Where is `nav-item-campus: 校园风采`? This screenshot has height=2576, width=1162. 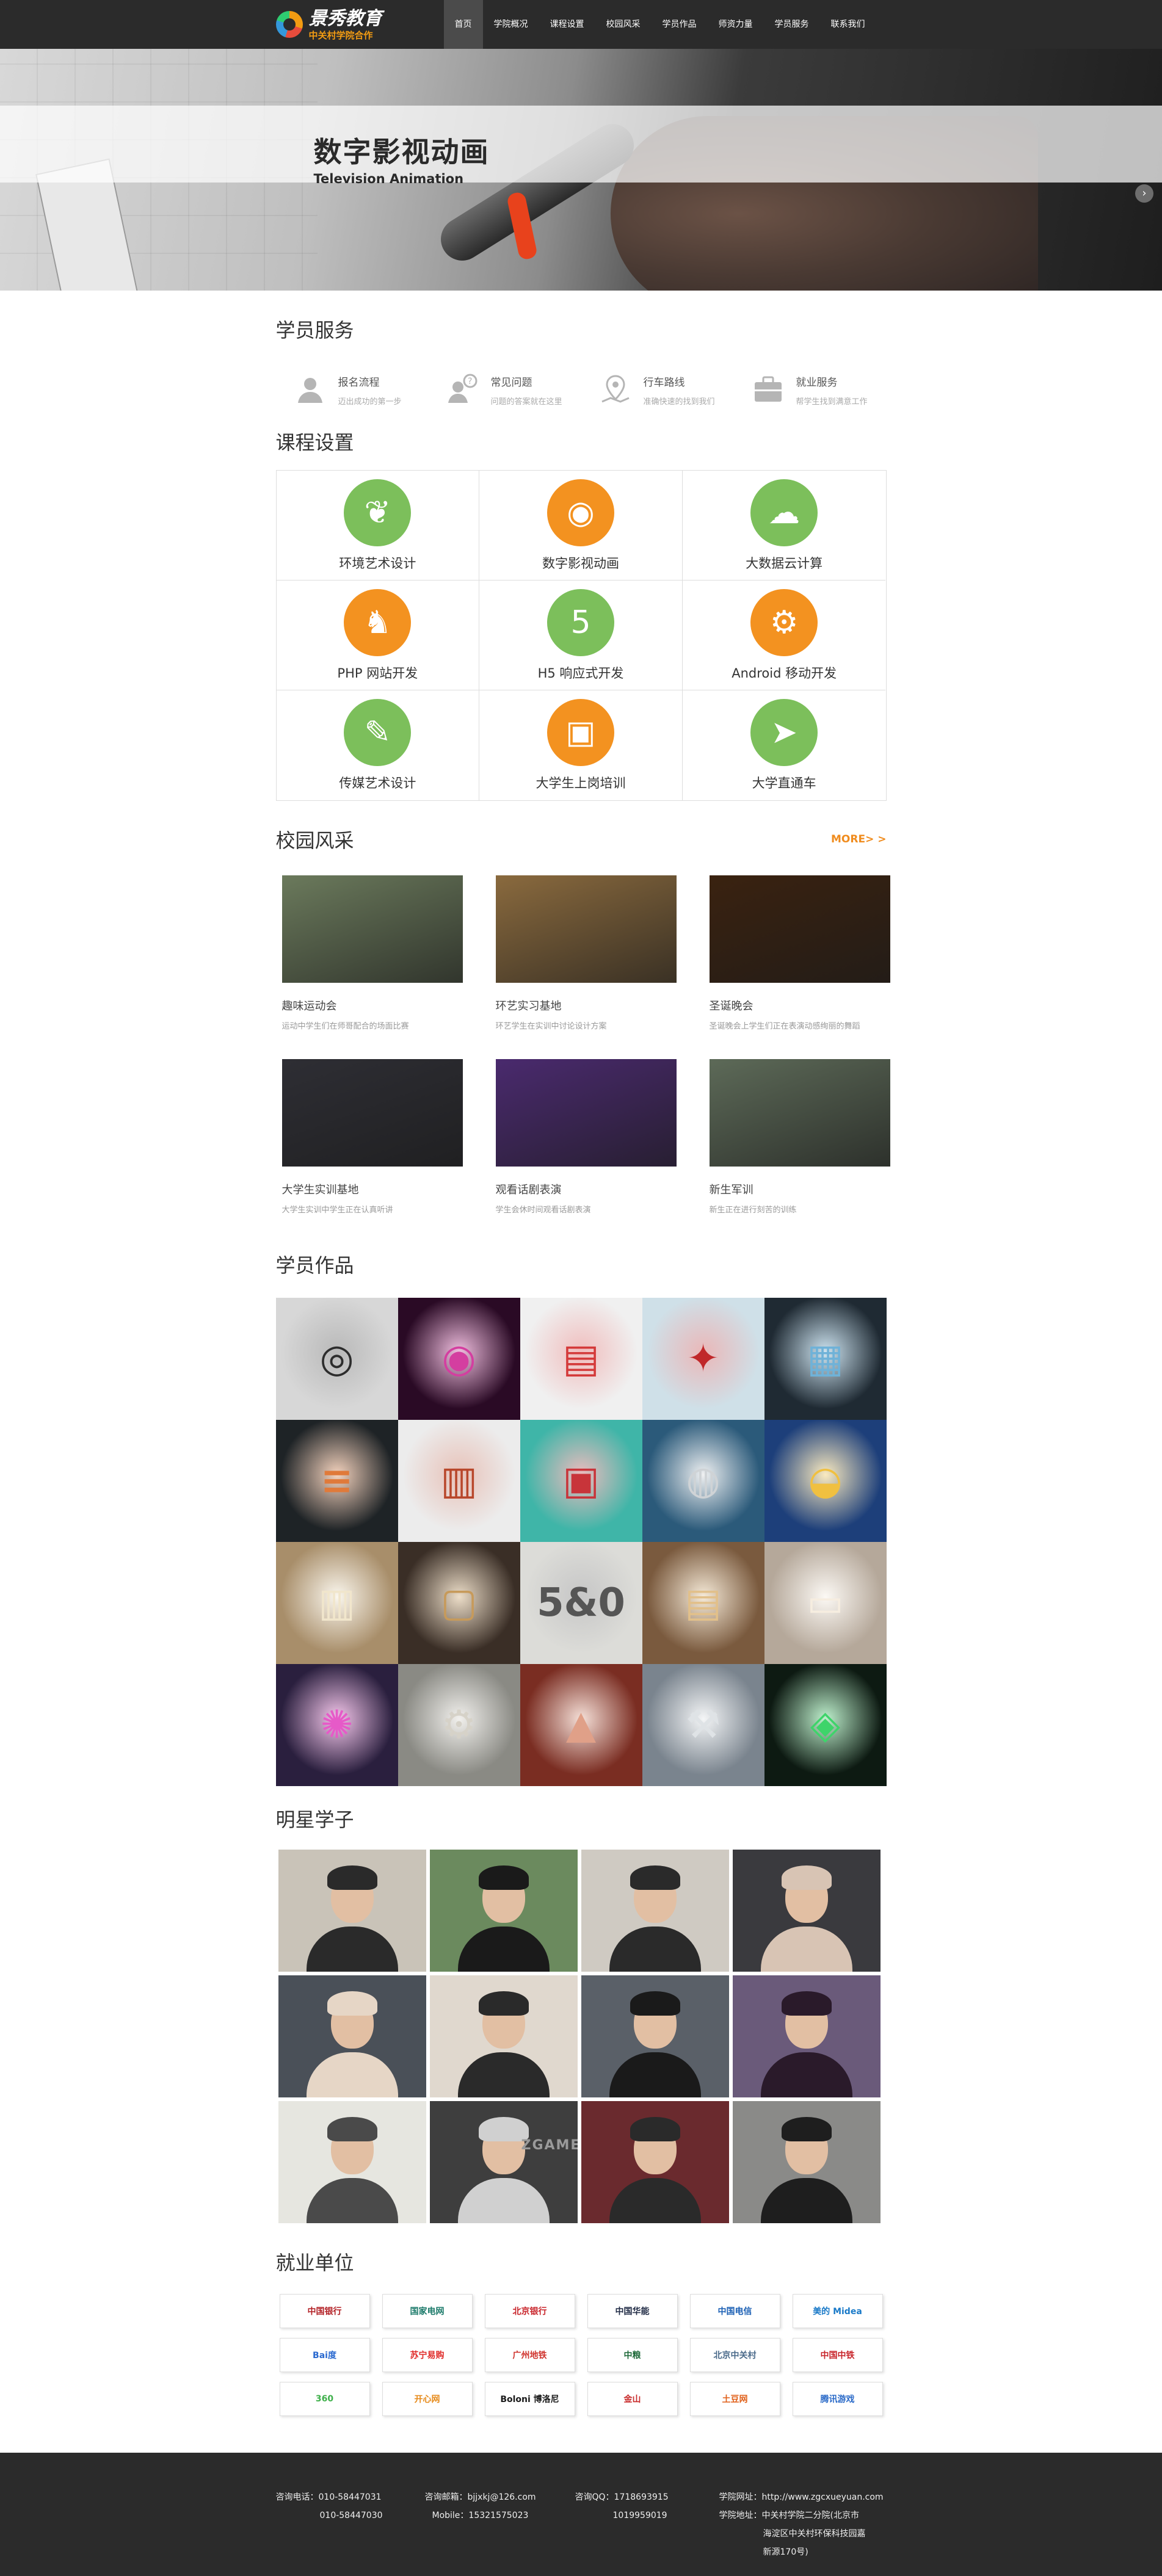
nav-item-campus: 校园风采 is located at coordinates (623, 24).